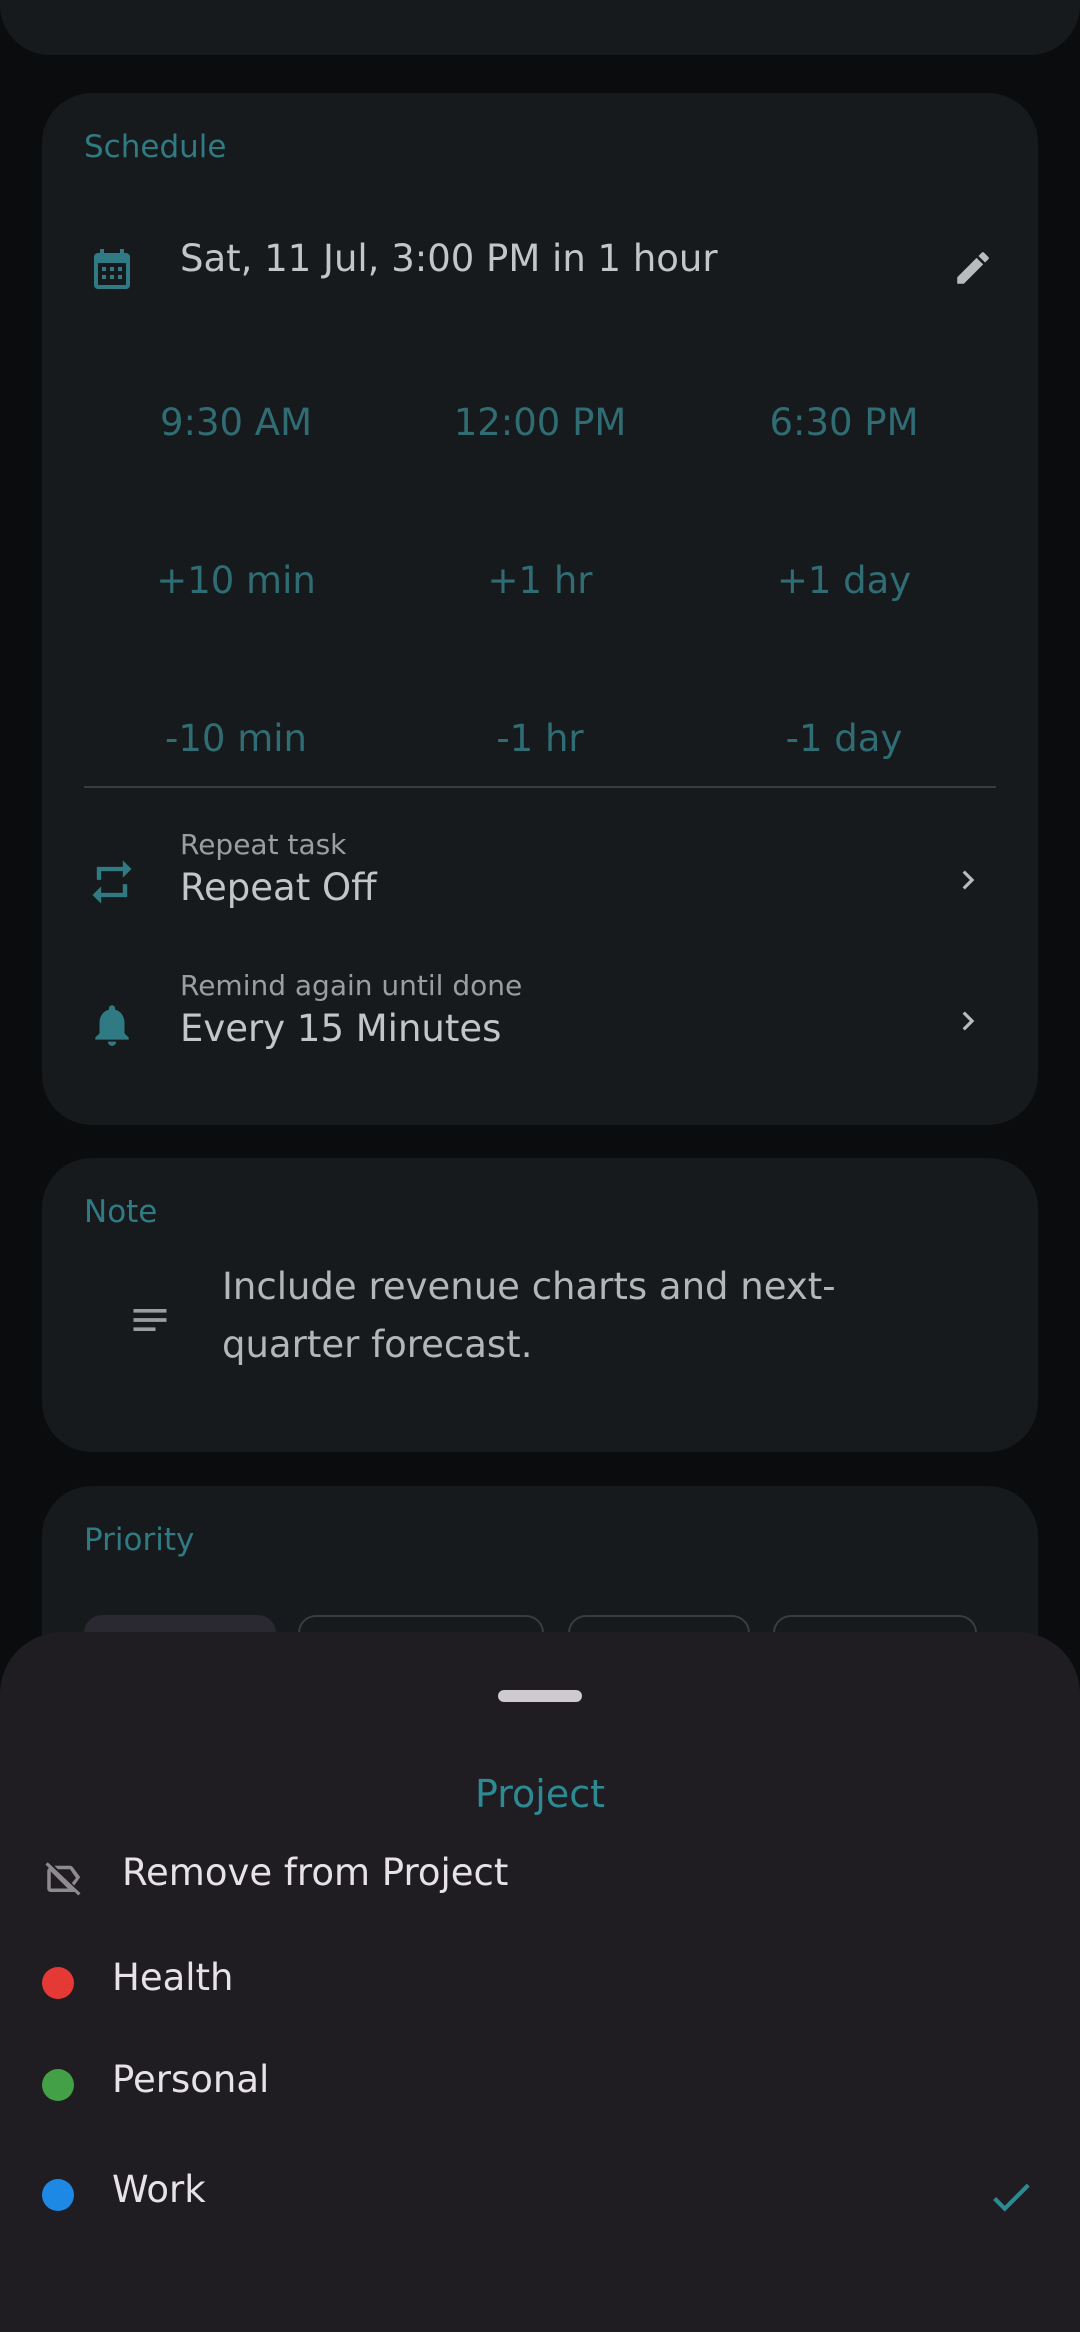 The height and width of the screenshot is (2332, 1080). Describe the element at coordinates (173, 1977) in the screenshot. I see `project-name: Health` at that location.